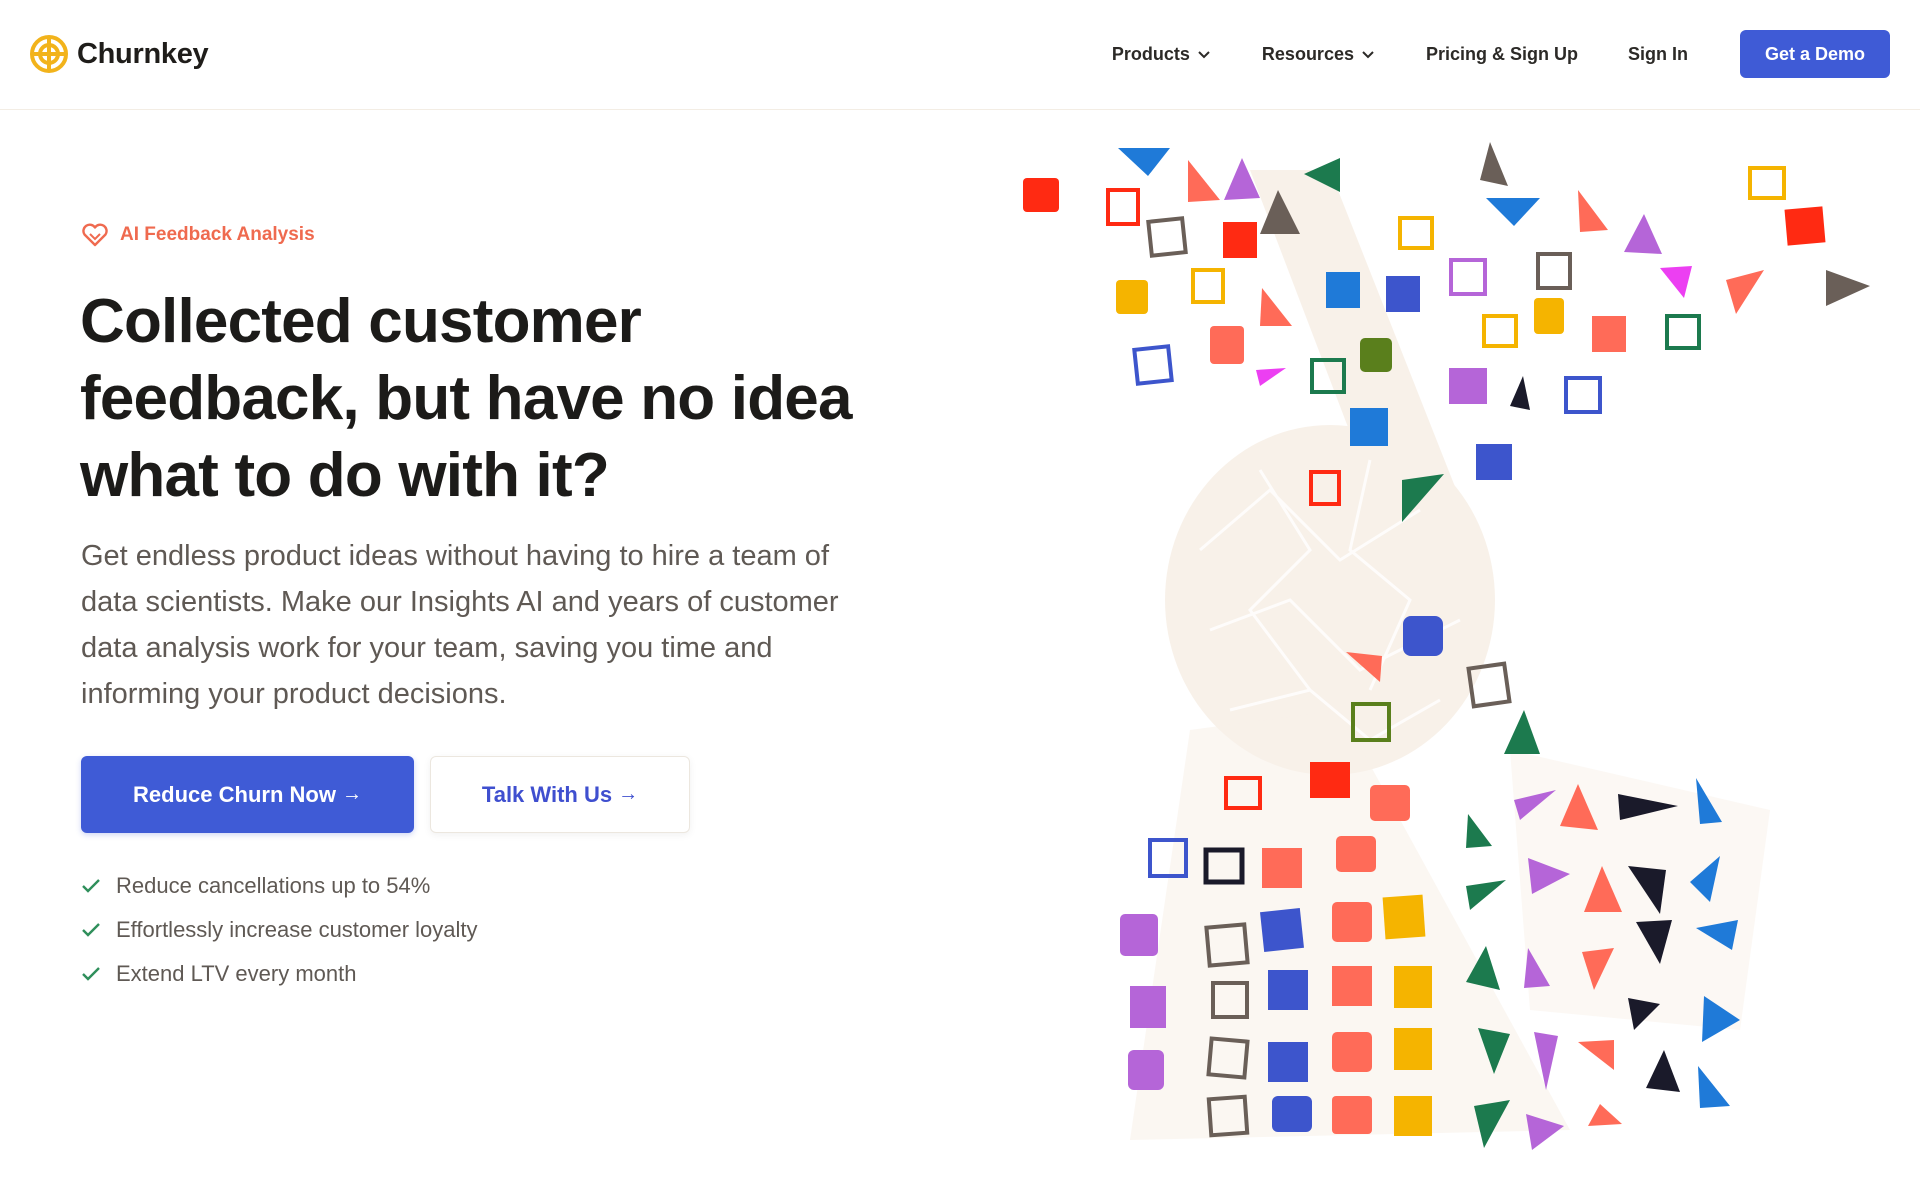 Image resolution: width=1920 pixels, height=1200 pixels. Describe the element at coordinates (49, 54) in the screenshot. I see `churnkey-logo-icon` at that location.